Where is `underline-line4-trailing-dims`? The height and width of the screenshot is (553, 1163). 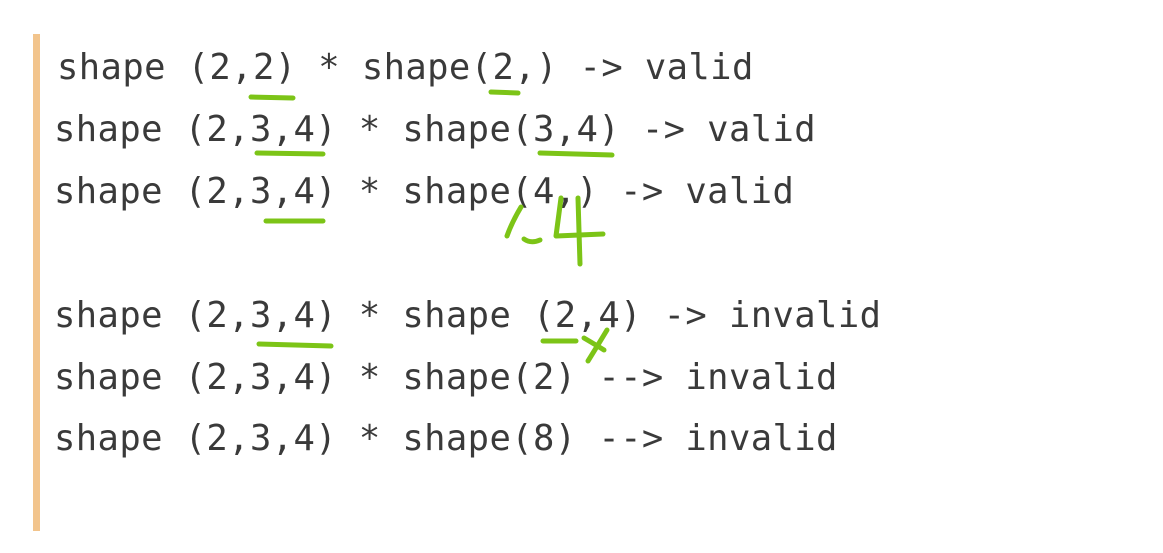
underline-line4-trailing-dims is located at coordinates (295, 345).